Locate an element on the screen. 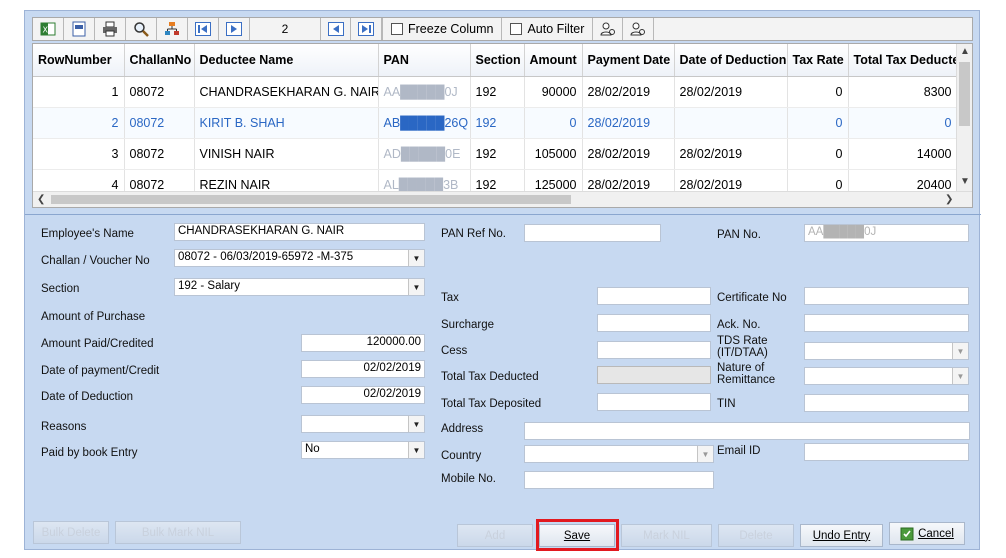  export-excel-button: X is located at coordinates (48, 29).